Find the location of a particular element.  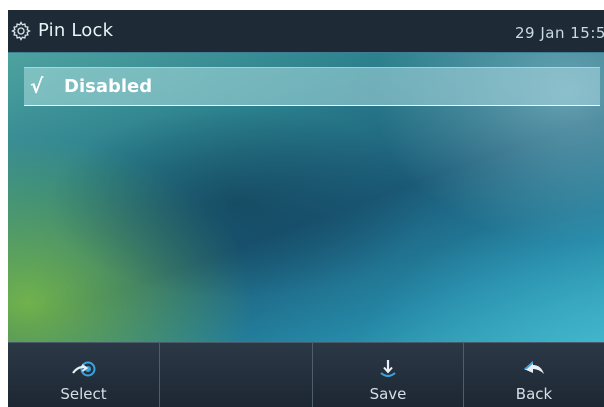

gear-icon is located at coordinates (21, 31).